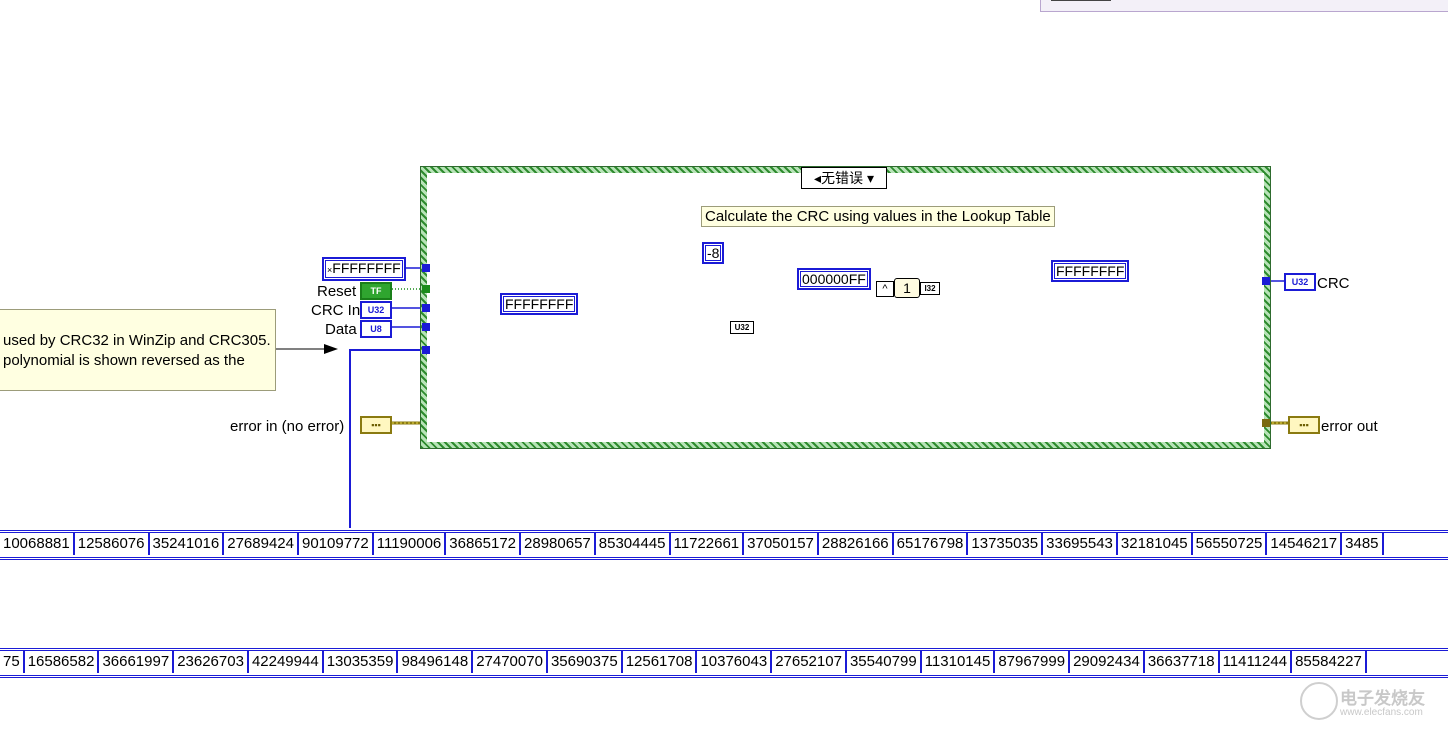 This screenshot has height=732, width=1448. What do you see at coordinates (376, 329) in the screenshot?
I see `data-terminal: U8` at bounding box center [376, 329].